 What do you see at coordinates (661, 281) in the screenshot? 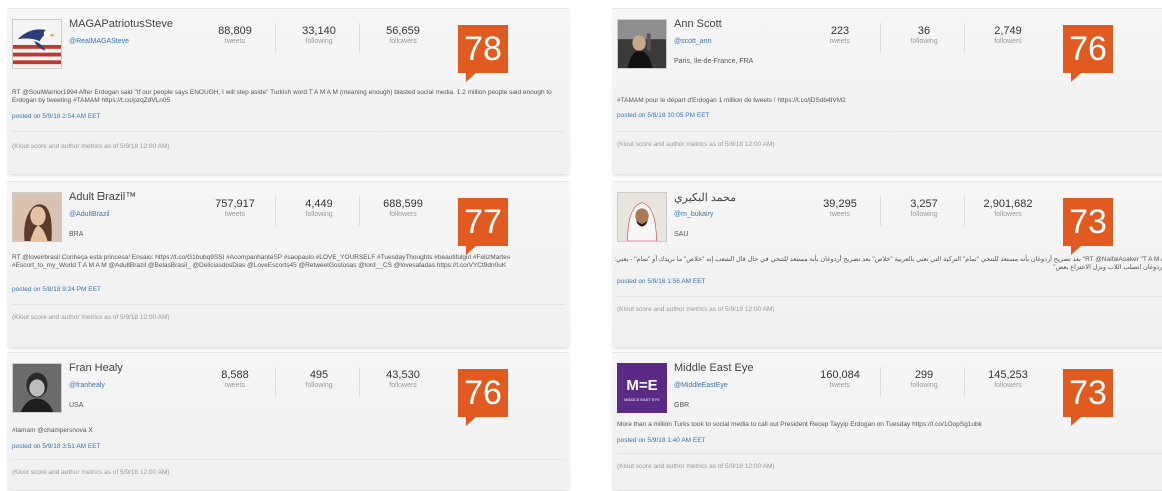
I see `posted-date-link: posted on 5/9/18 1:56 AM EET` at bounding box center [661, 281].